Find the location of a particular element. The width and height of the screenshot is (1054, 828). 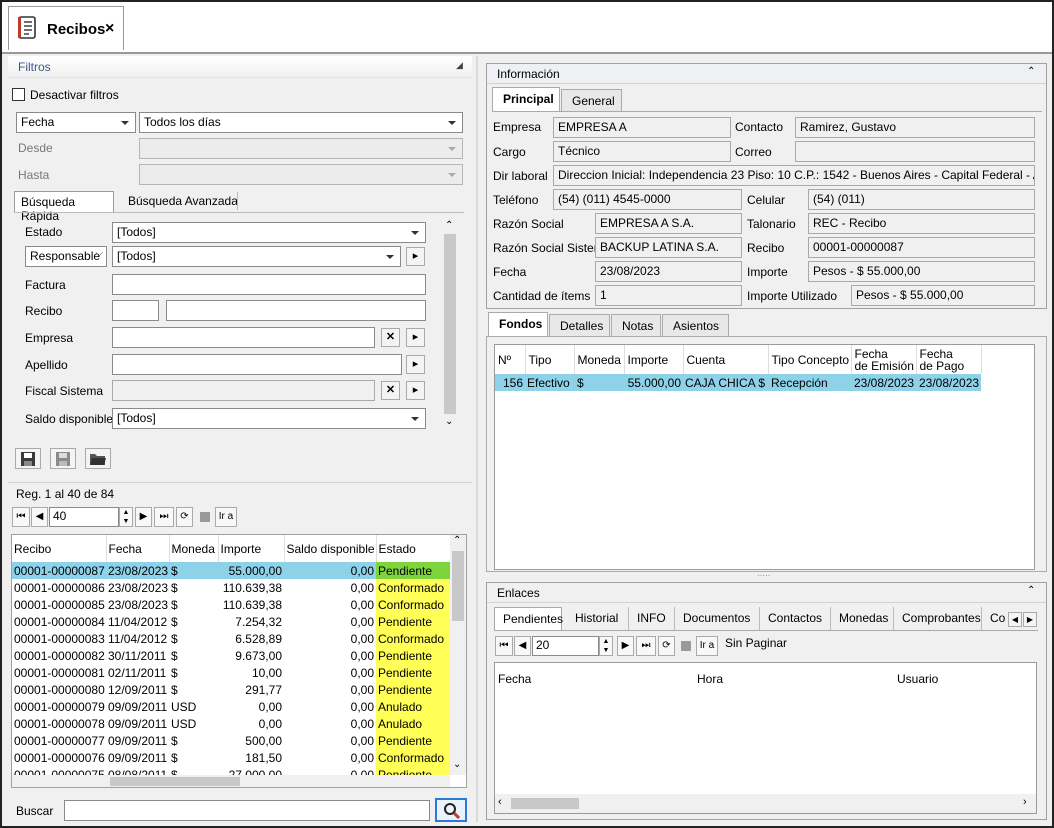

grid-hscrollbar is located at coordinates (231, 781).